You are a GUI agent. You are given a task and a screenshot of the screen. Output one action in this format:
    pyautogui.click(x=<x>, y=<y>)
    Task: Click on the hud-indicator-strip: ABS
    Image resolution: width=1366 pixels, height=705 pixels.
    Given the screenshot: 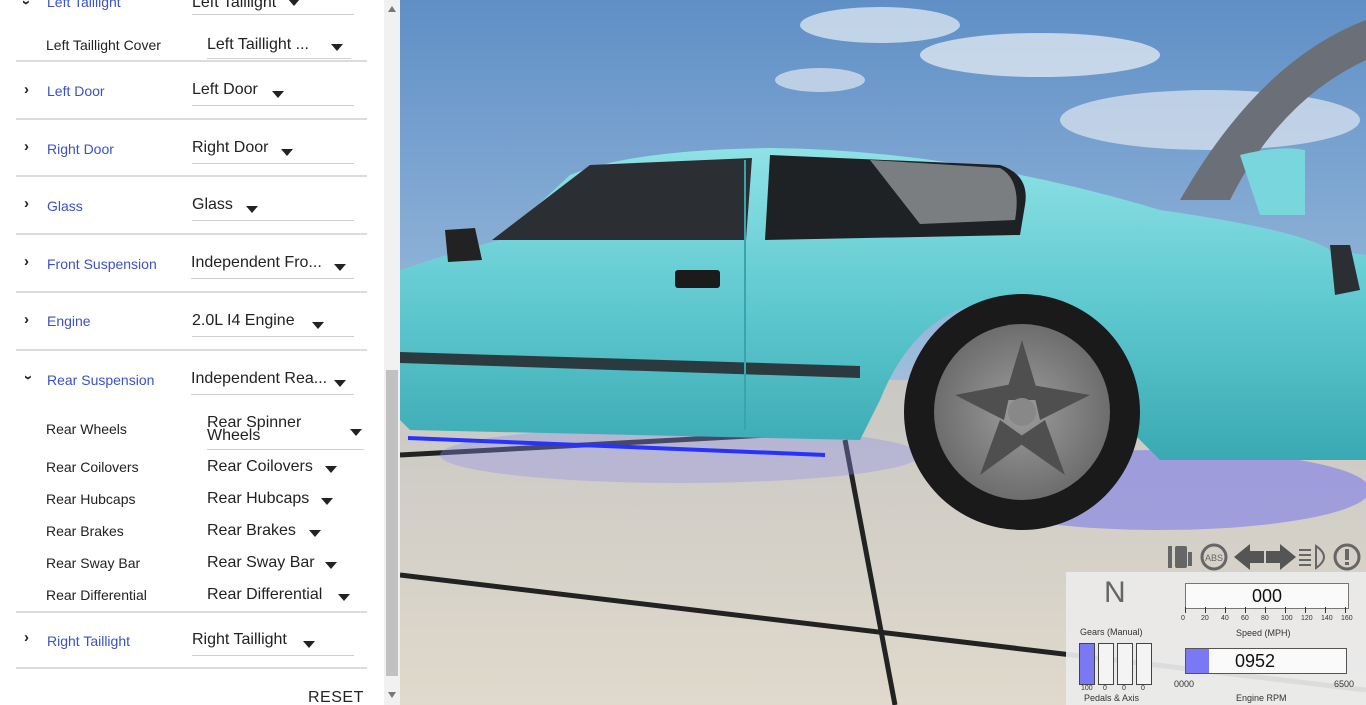 What is the action you would take?
    pyautogui.click(x=1266, y=557)
    